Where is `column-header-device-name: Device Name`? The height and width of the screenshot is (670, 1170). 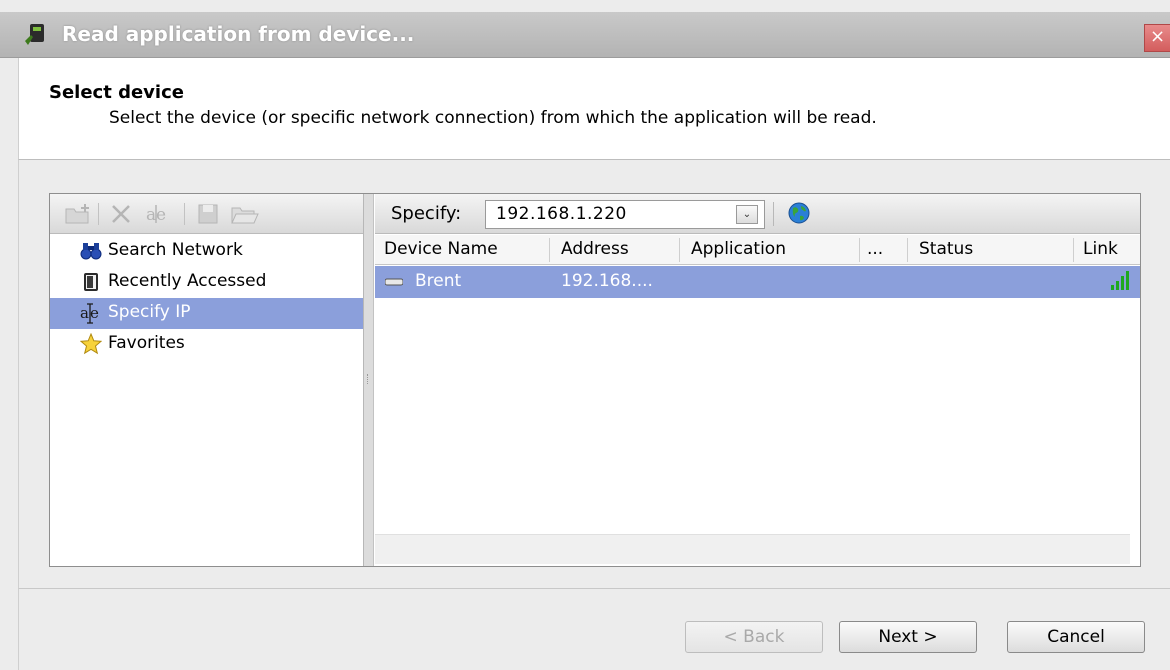
column-header-device-name: Device Name is located at coordinates (441, 249).